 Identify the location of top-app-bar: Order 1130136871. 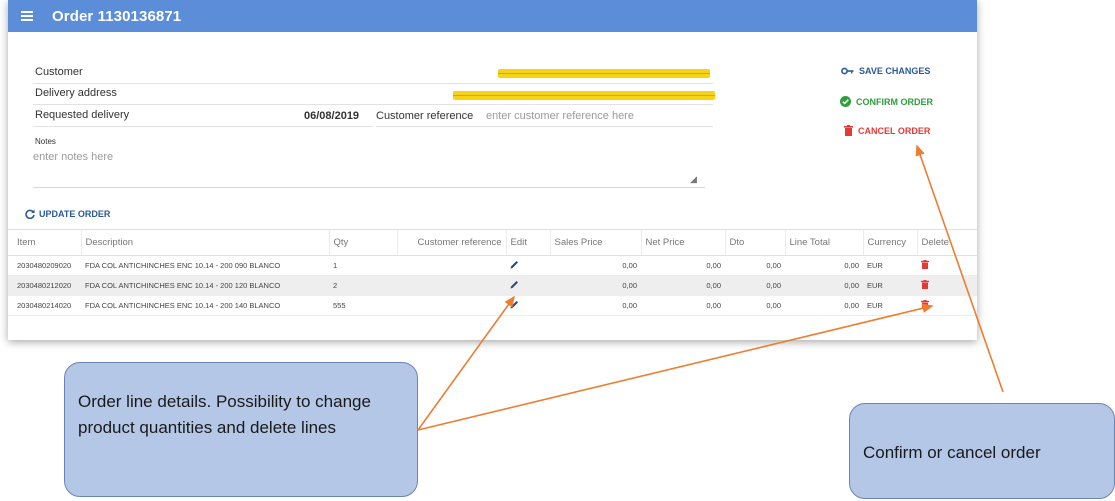
(492, 16).